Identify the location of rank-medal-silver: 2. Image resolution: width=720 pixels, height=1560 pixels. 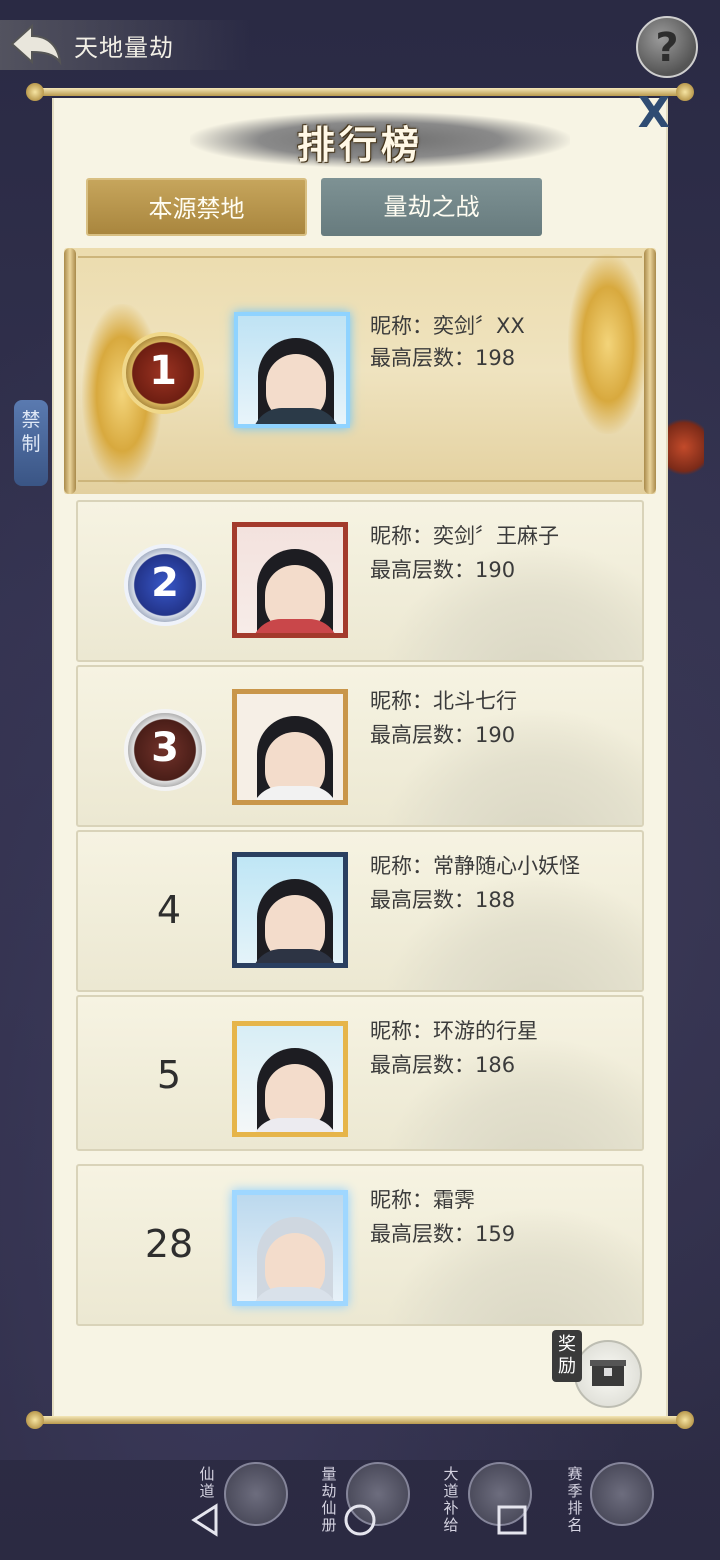
(165, 585).